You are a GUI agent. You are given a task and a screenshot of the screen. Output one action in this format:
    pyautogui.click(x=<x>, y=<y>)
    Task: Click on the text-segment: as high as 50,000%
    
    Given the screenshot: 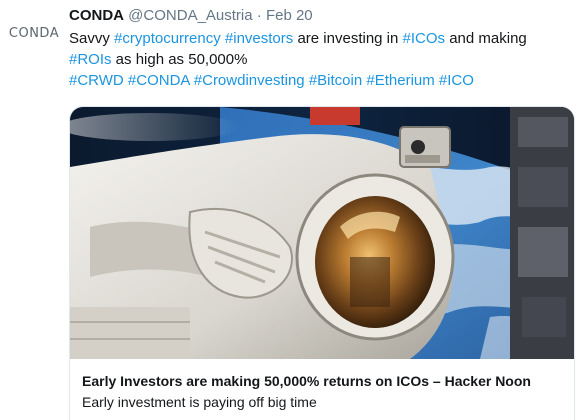 What is the action you would take?
    pyautogui.click(x=179, y=59)
    